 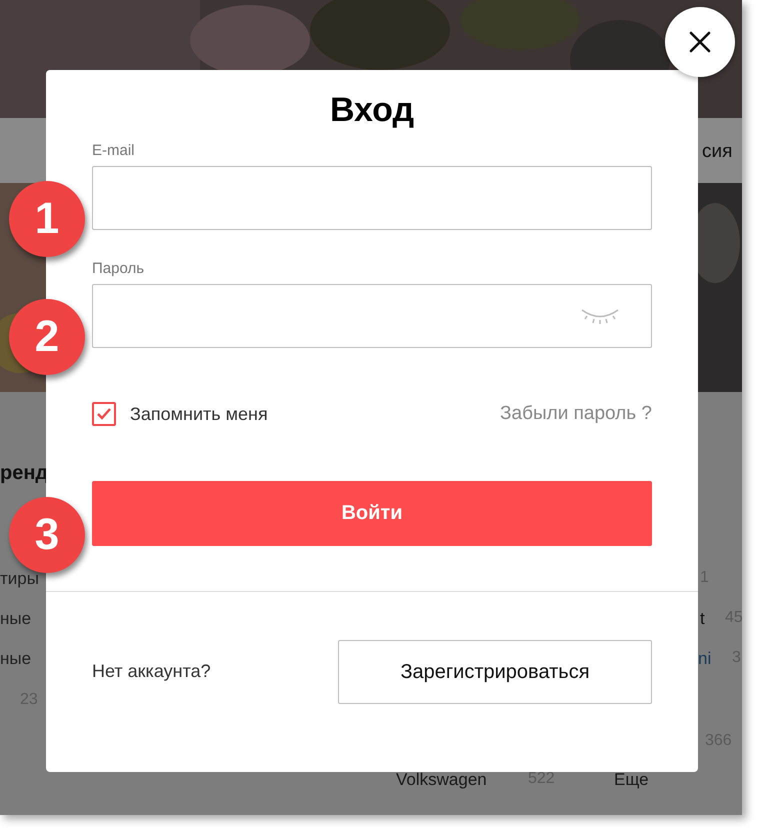 What do you see at coordinates (114, 151) in the screenshot?
I see `field-label: E-mail` at bounding box center [114, 151].